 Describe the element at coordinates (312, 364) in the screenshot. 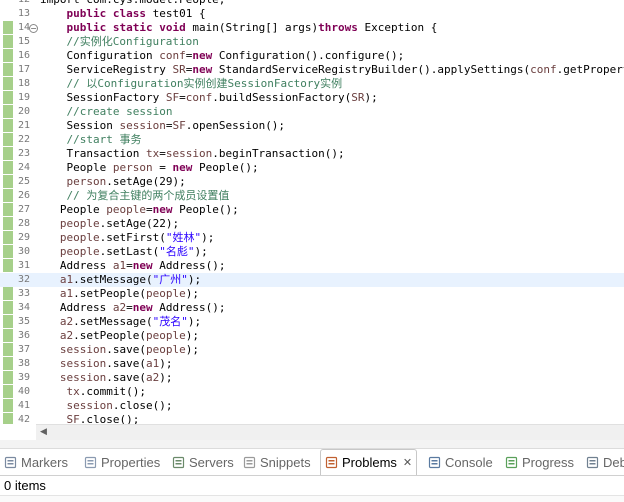

I see `code-line: 38 session.save(a1);` at that location.